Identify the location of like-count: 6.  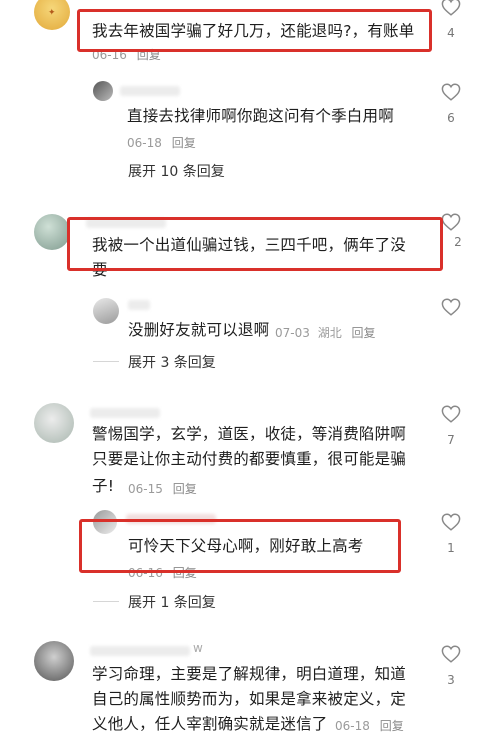
(451, 118).